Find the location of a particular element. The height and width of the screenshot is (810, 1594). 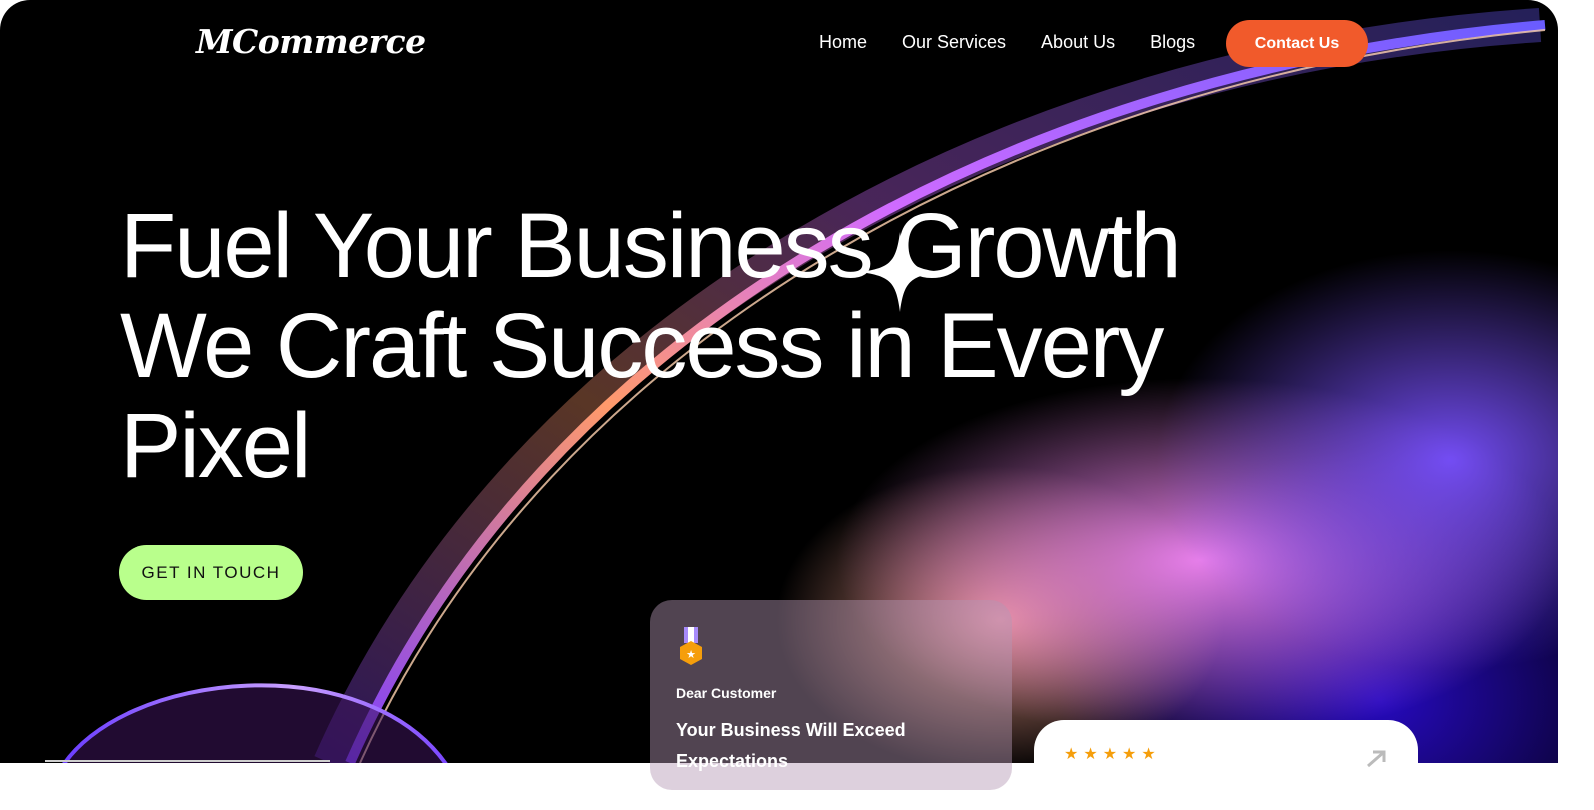

arrow-up-right-icon is located at coordinates (1377, 758).